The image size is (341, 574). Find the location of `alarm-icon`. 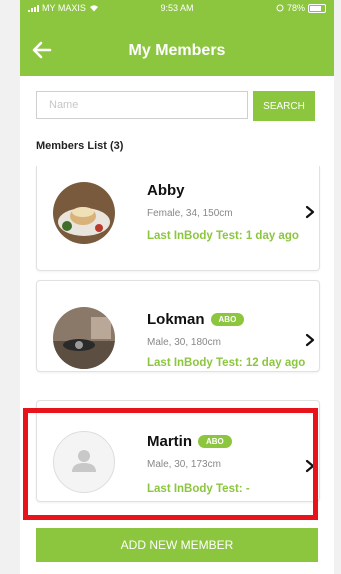

alarm-icon is located at coordinates (280, 8).